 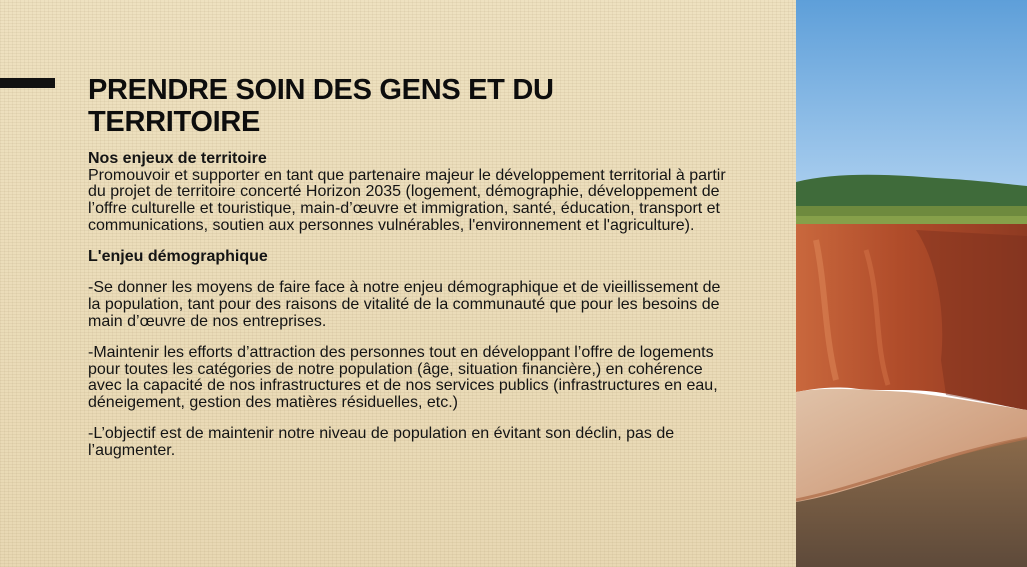 I want to click on grass-edge, so click(x=911, y=220).